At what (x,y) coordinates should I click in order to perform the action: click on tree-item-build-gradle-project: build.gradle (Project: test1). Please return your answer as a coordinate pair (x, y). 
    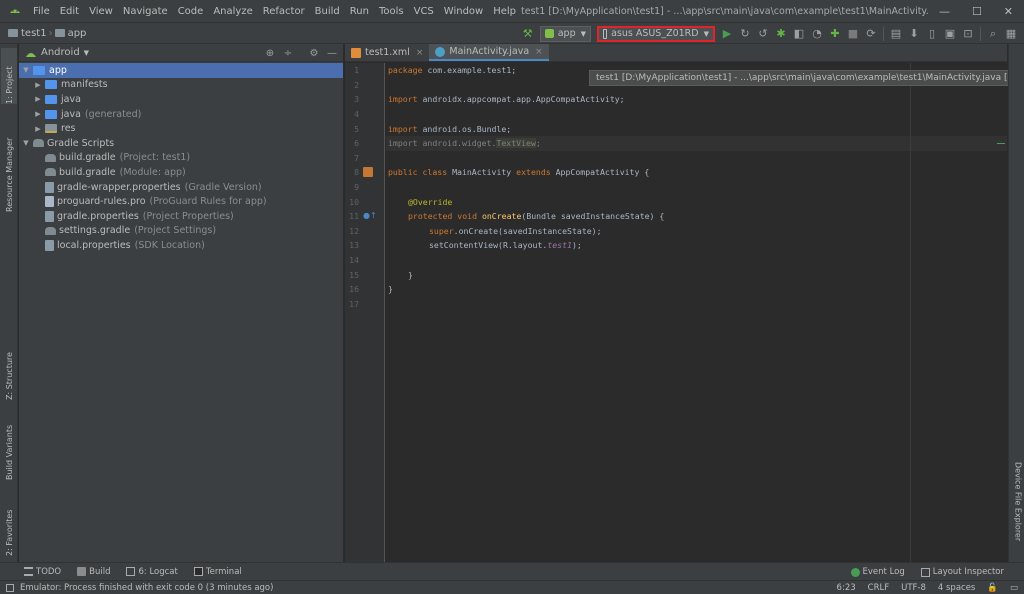
    Looking at the image, I should click on (181, 158).